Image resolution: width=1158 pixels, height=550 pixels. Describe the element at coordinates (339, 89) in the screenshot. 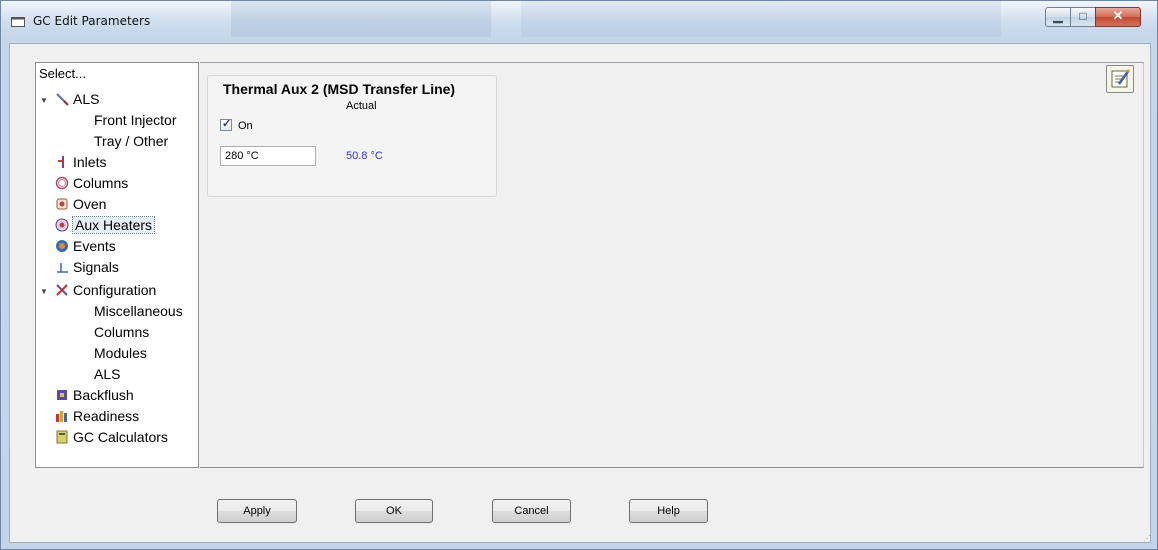

I see `thermal-aux-title: Thermal Aux 2 (MSD Transfer Line)` at that location.